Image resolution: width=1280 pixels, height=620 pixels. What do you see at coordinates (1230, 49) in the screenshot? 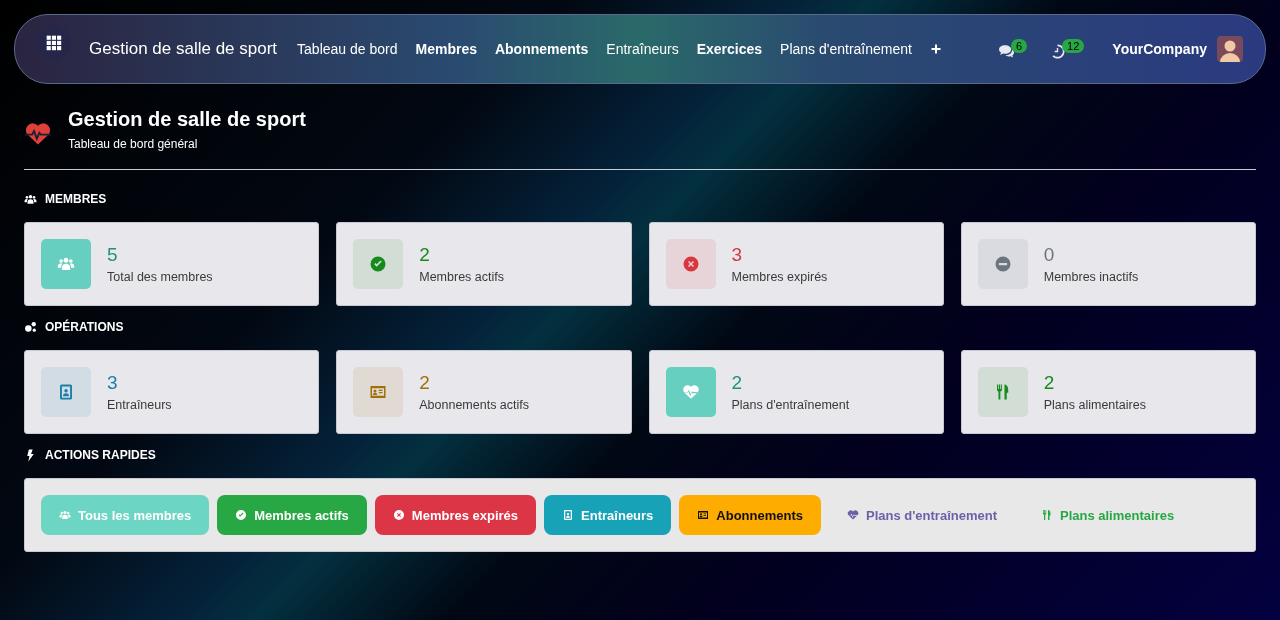
I see `user-avatar` at bounding box center [1230, 49].